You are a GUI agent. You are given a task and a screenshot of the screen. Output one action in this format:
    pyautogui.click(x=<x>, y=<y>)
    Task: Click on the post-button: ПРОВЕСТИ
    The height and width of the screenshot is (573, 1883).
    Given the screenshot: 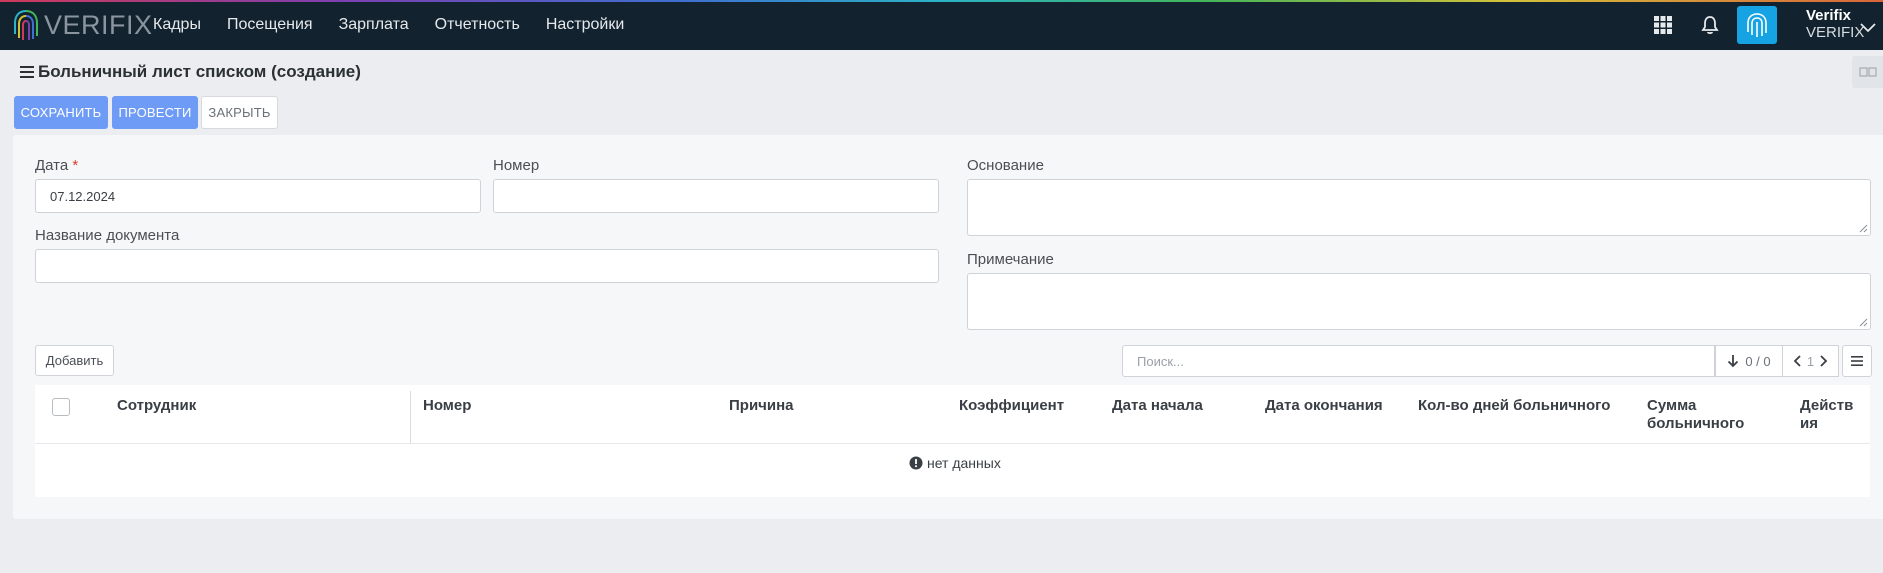 What is the action you would take?
    pyautogui.click(x=155, y=112)
    